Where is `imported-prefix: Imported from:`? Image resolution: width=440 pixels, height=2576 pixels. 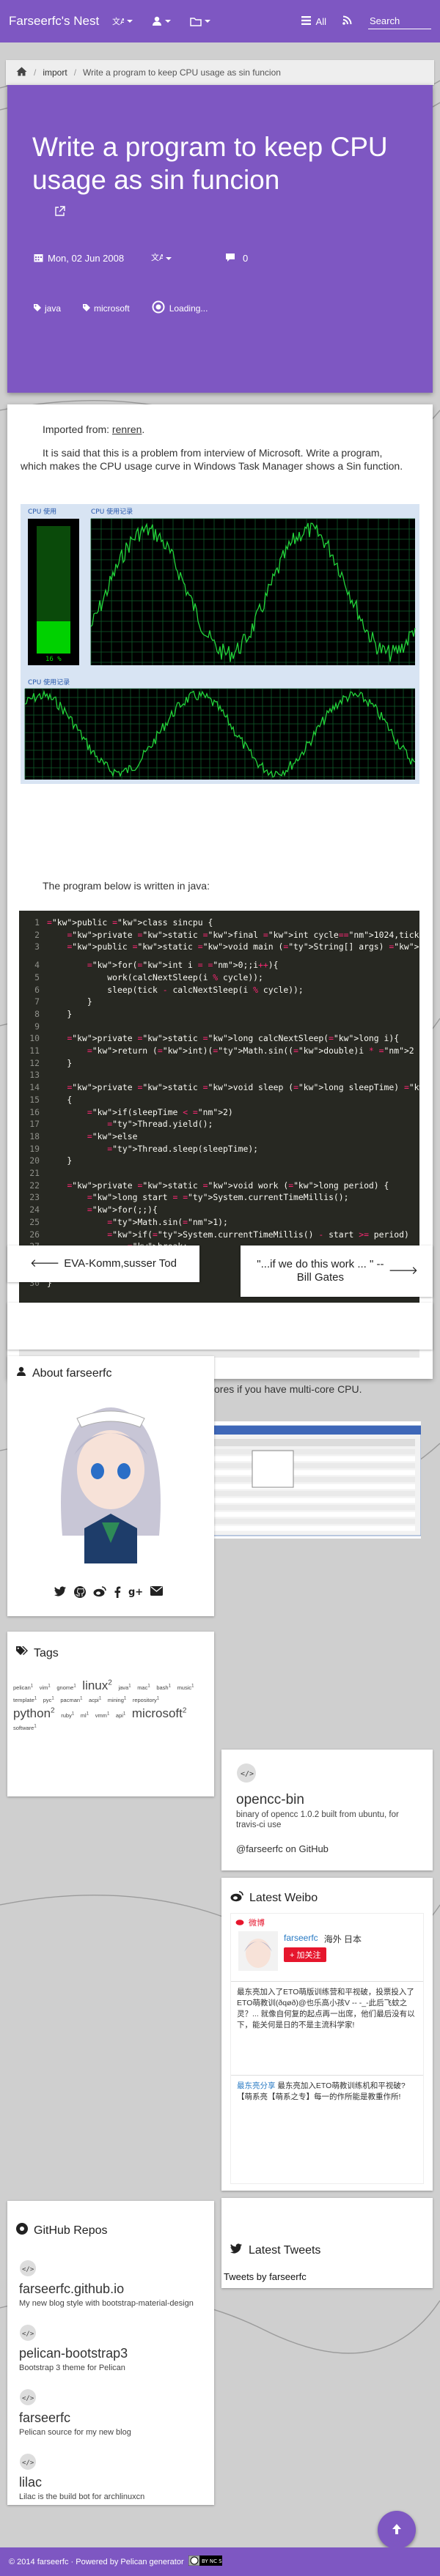
imported-prefix: Imported from: is located at coordinates (77, 429).